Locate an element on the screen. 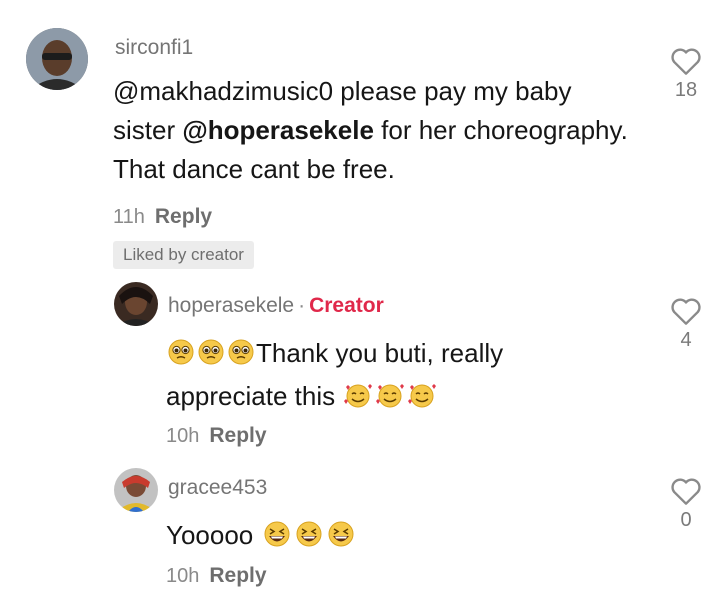  comment-username: sirconfi1 is located at coordinates (154, 48).